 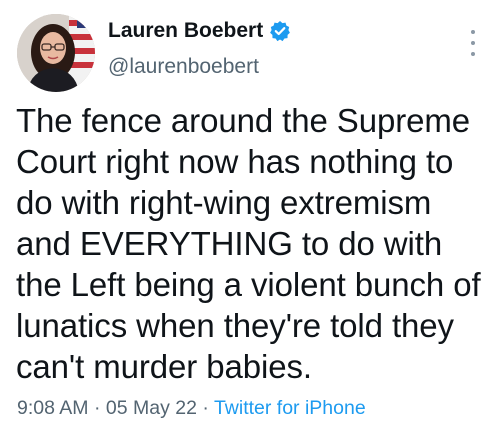 What do you see at coordinates (151, 408) in the screenshot?
I see `tweet-date: 05 May 22` at bounding box center [151, 408].